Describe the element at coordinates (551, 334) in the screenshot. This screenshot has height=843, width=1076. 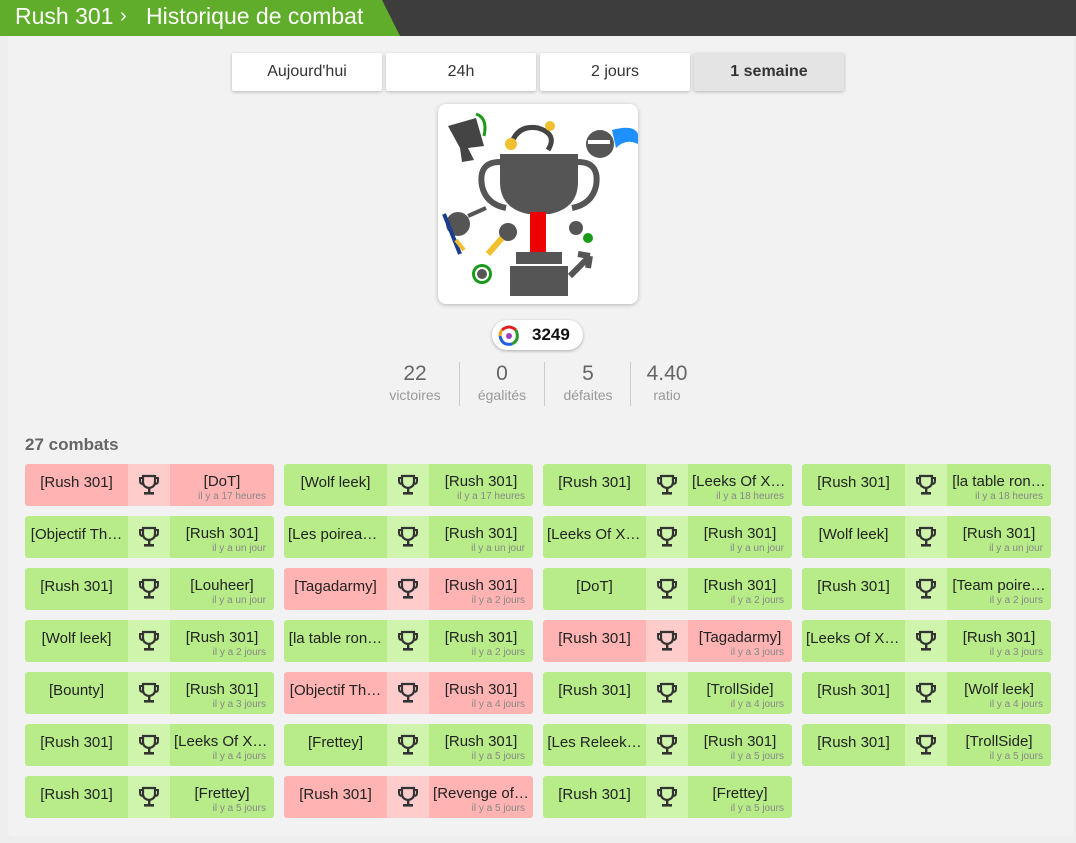
I see `talent-value: 3249` at that location.